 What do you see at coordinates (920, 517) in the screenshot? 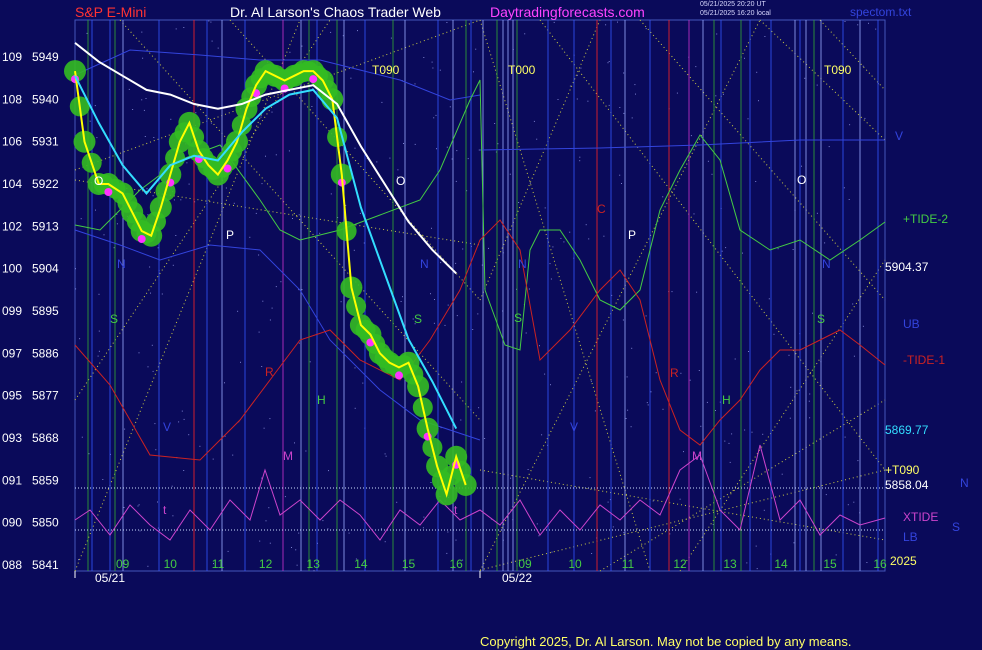
I see `right-label: XTIDE` at bounding box center [920, 517].